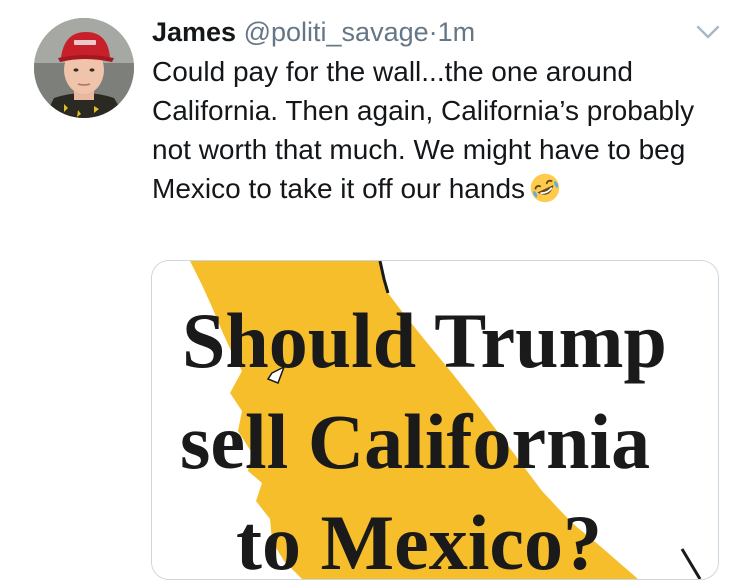 The image size is (750, 582). I want to click on avatar-image, so click(84, 68).